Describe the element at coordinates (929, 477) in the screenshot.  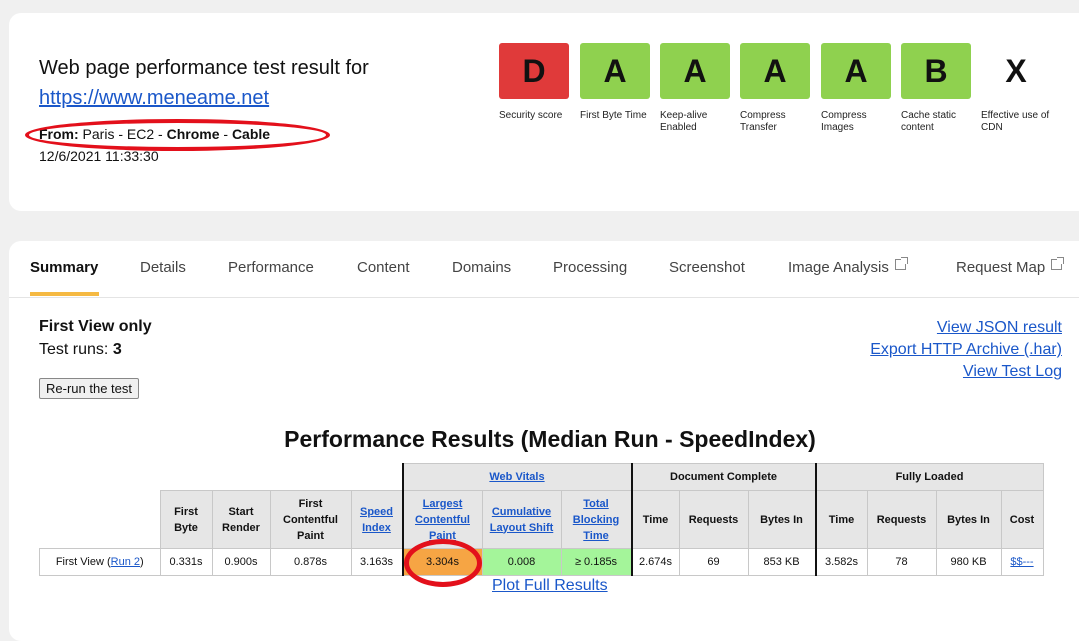
I see `fully-loaded-header: Fully Loaded` at that location.